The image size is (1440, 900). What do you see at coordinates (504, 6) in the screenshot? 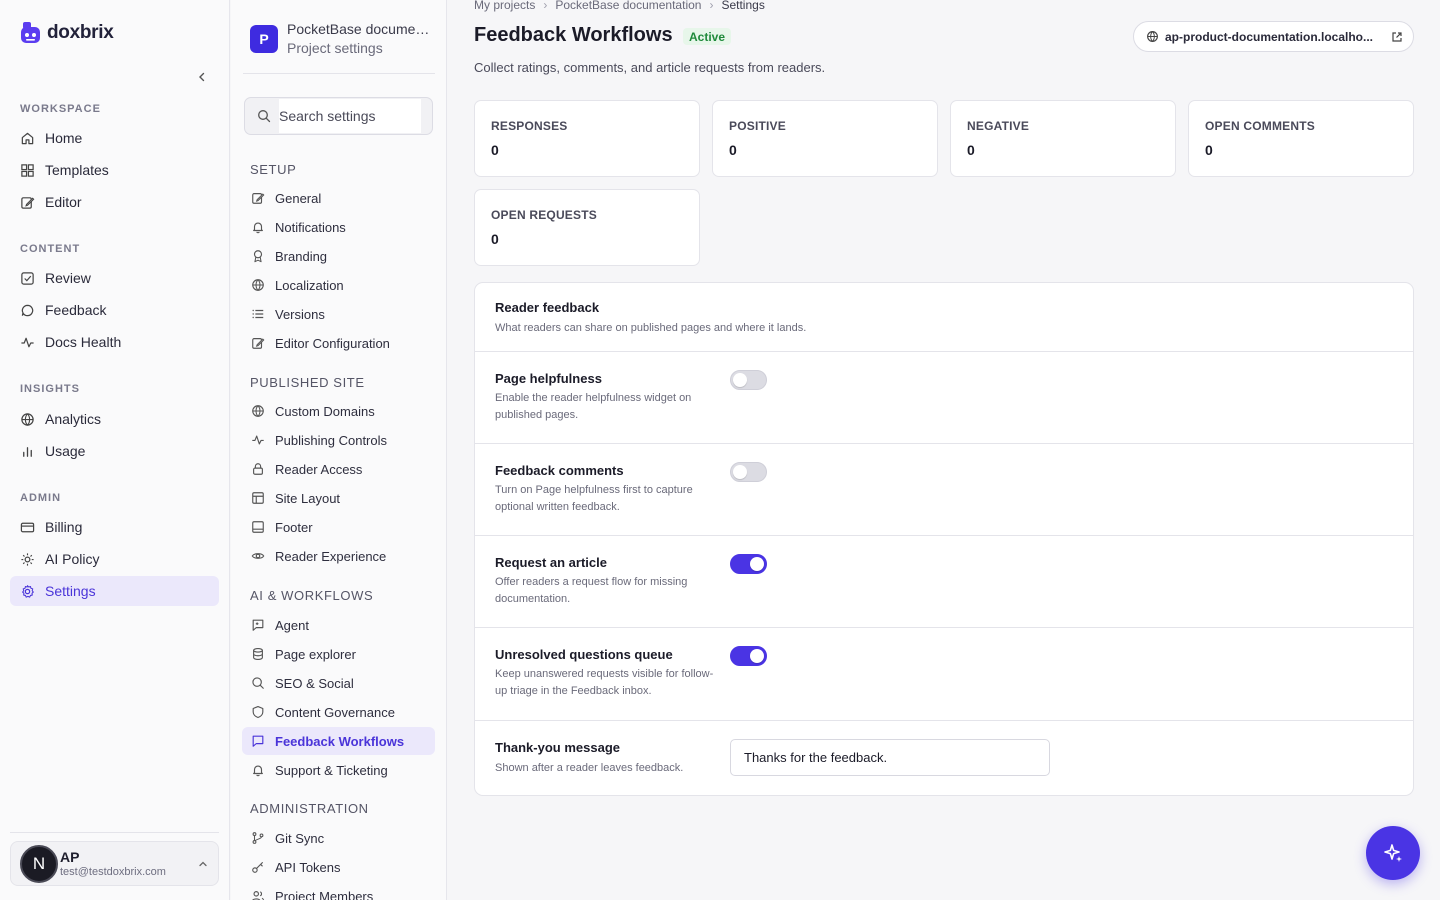
I see `breadcrumb-my-projects: My projects` at bounding box center [504, 6].